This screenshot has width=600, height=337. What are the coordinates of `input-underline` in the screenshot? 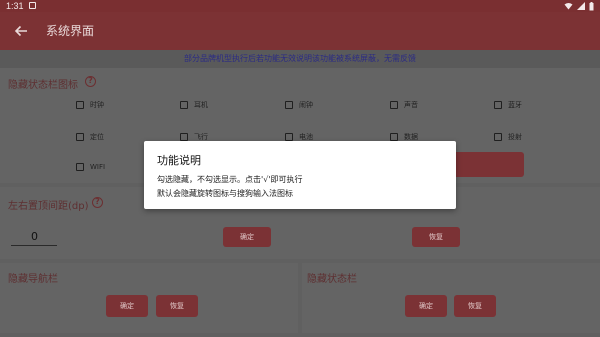 It's located at (34, 245).